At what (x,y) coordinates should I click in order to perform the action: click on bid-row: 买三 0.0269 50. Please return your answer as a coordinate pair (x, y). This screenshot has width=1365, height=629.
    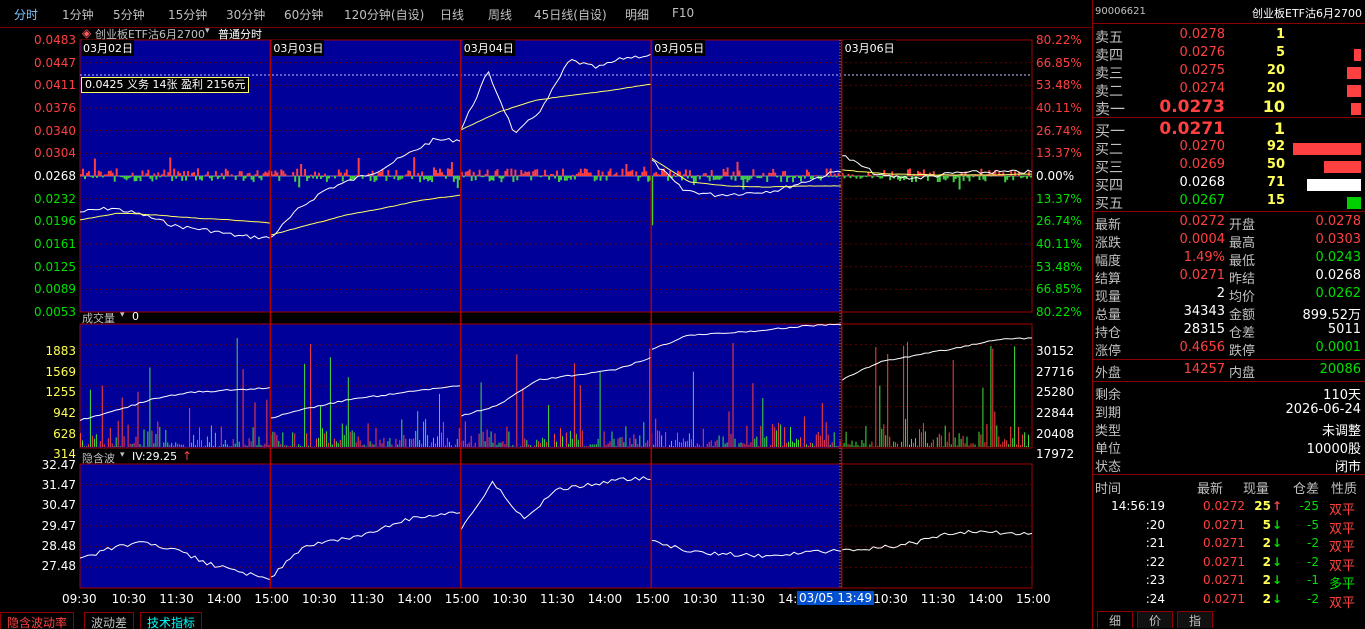
    Looking at the image, I should click on (1229, 166).